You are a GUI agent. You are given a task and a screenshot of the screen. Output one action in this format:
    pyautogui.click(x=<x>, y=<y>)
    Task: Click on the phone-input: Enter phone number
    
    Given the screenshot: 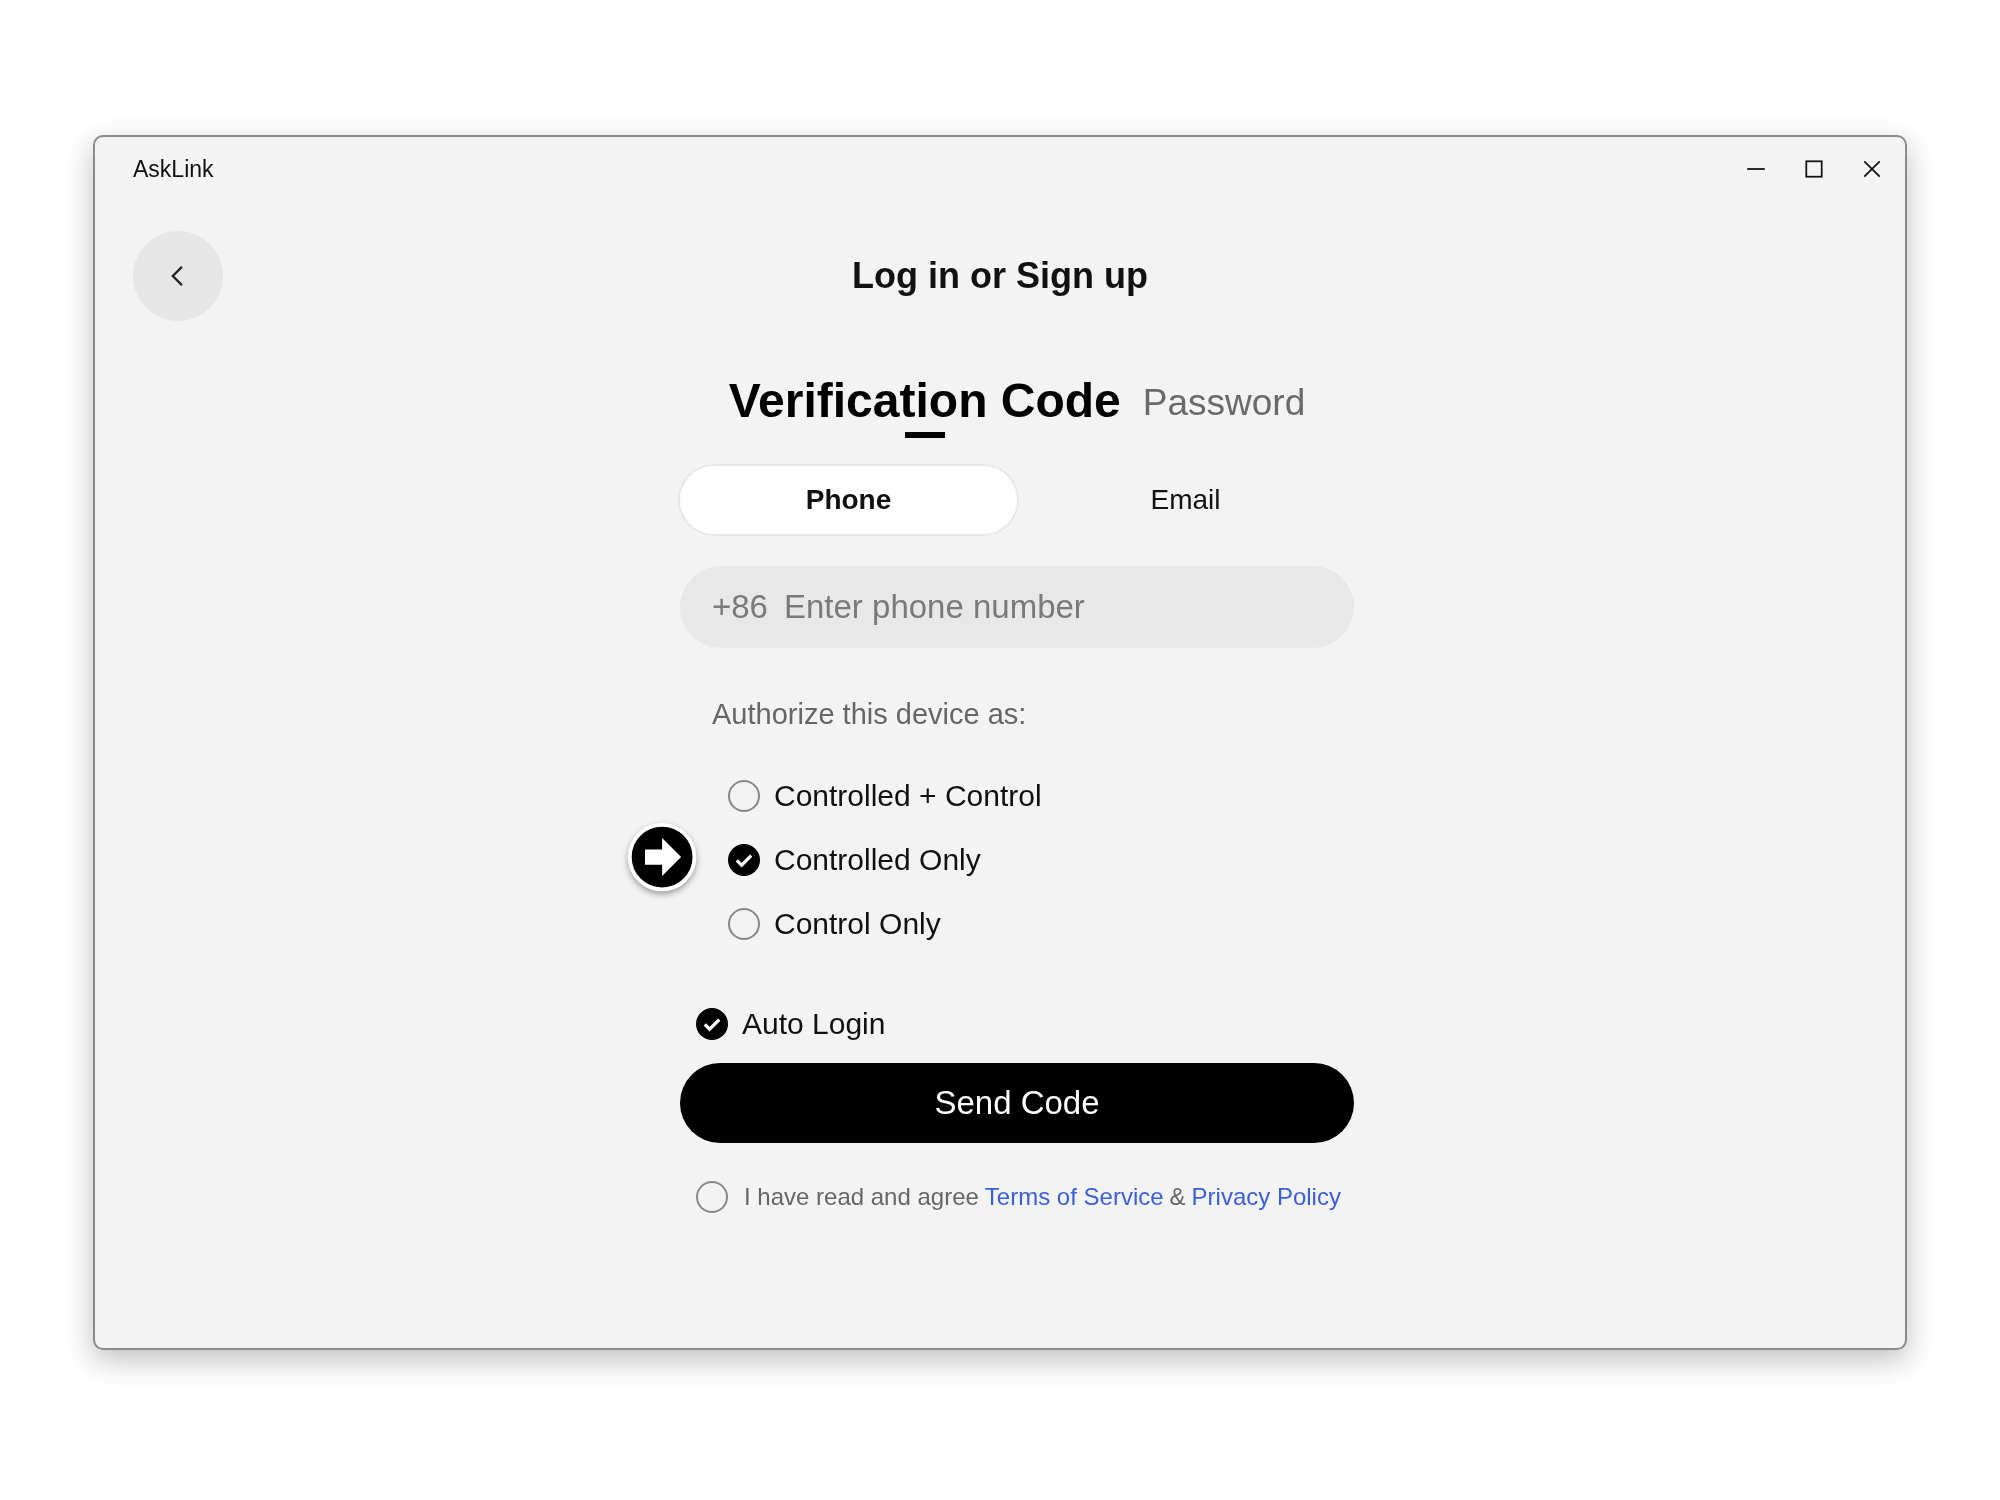 What is the action you would take?
    pyautogui.click(x=1052, y=607)
    